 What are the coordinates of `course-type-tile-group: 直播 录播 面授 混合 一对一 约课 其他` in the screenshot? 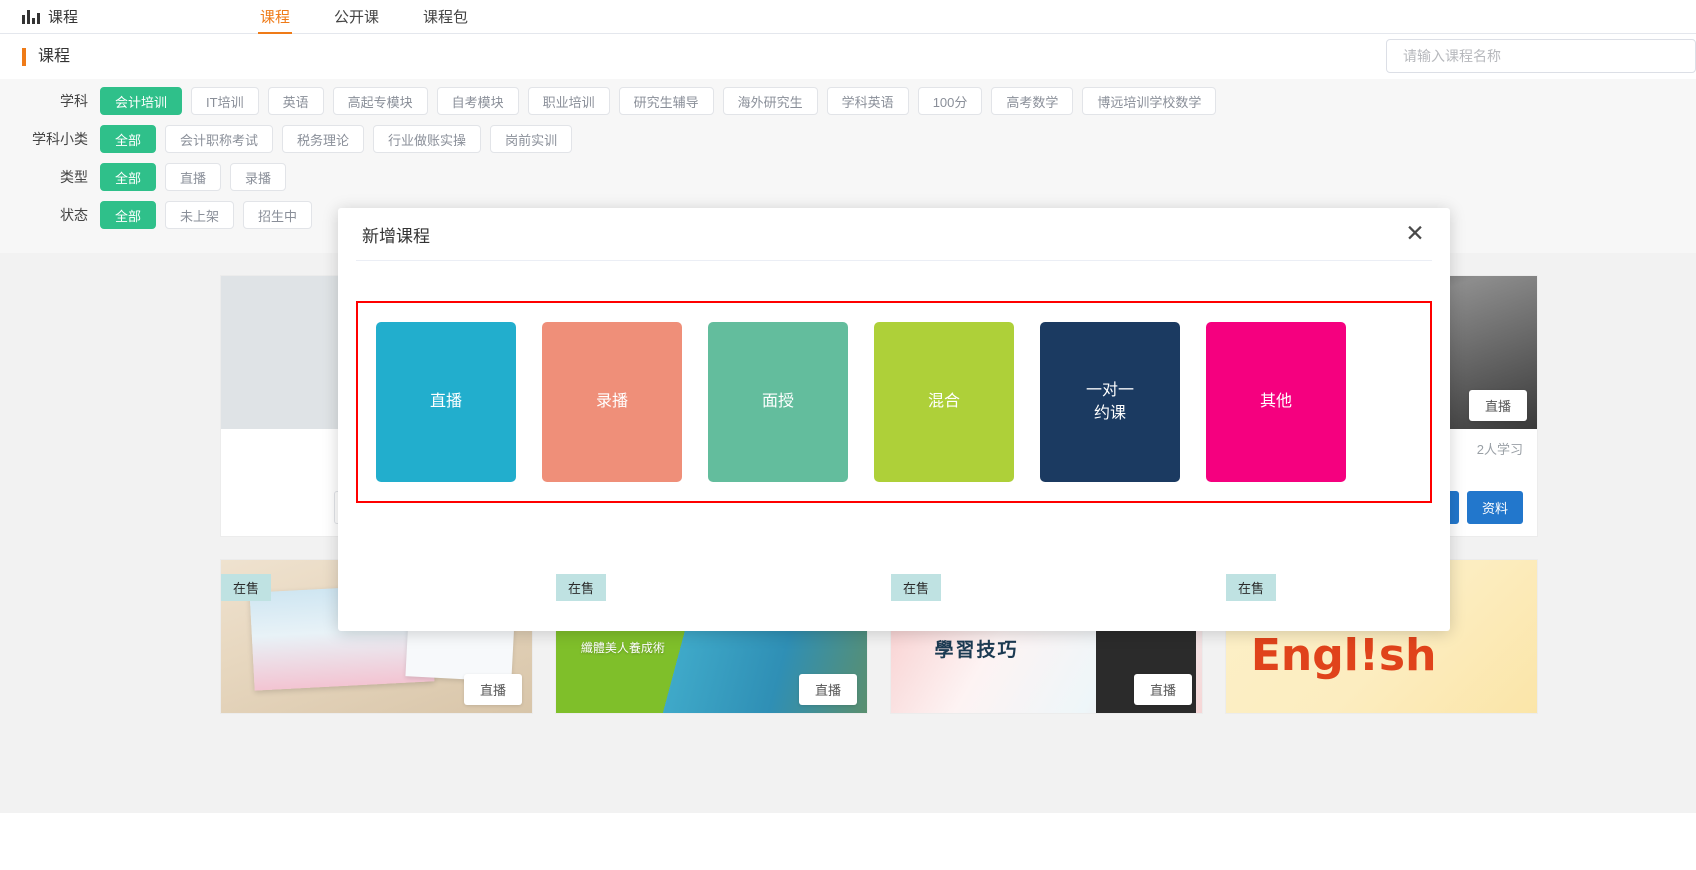 It's located at (894, 402).